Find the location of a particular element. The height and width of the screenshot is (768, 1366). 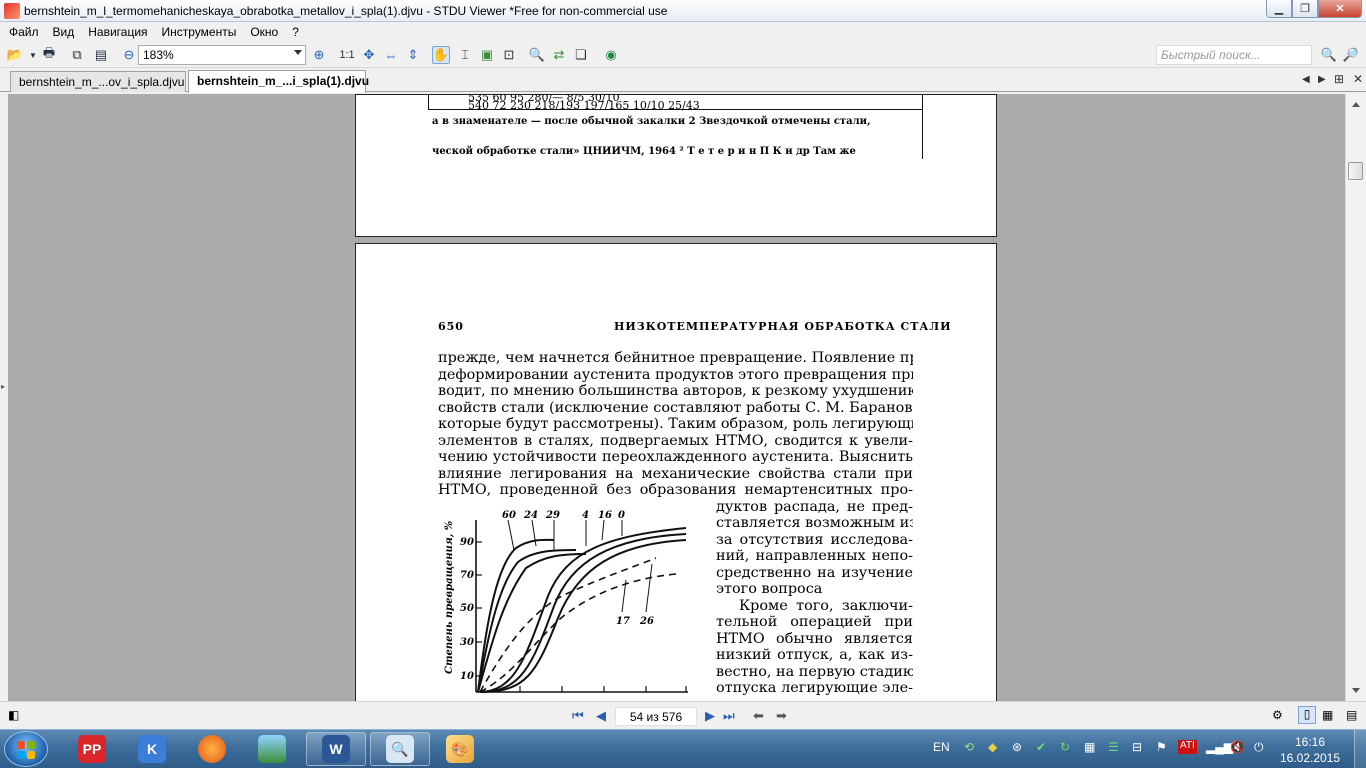

menu-view: Вид is located at coordinates (64, 32).